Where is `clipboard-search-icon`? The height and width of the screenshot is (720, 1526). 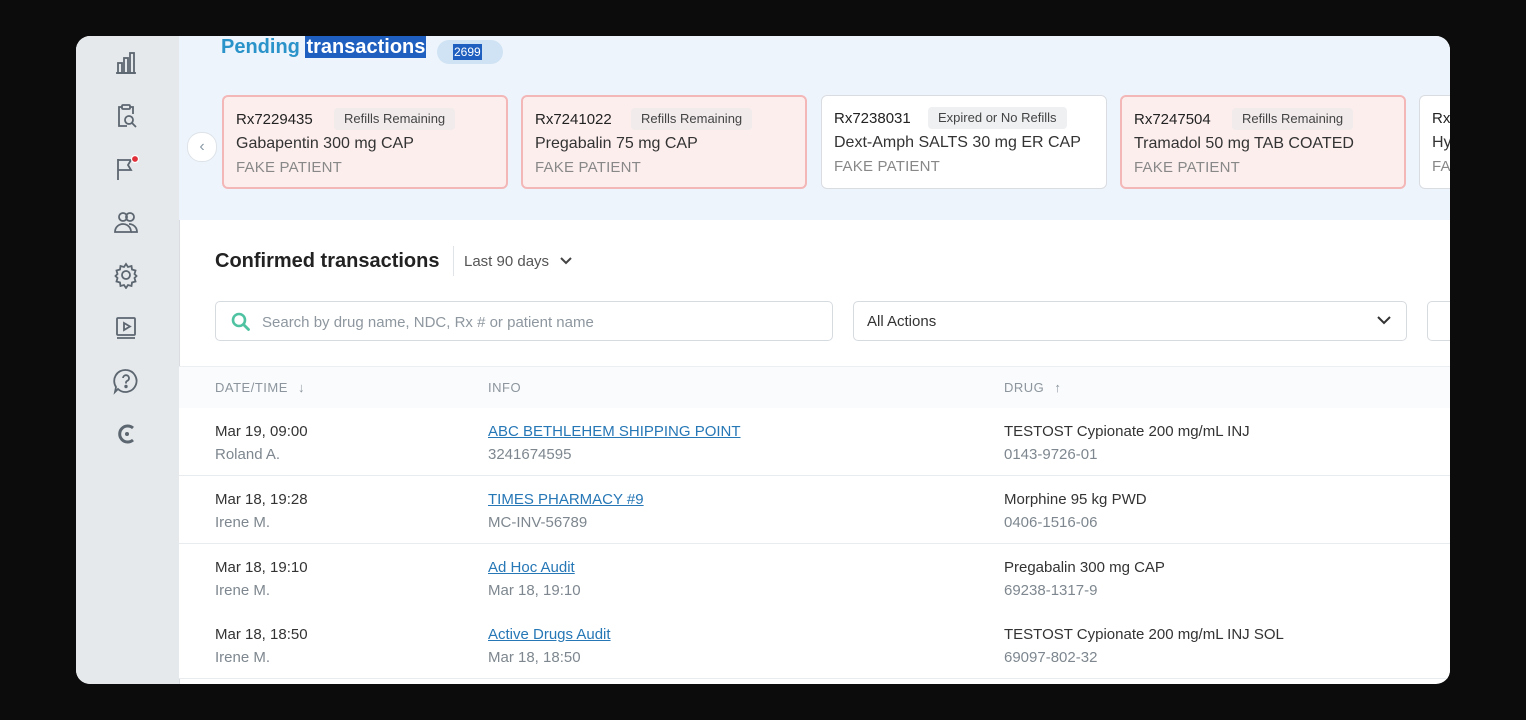 clipboard-search-icon is located at coordinates (126, 116).